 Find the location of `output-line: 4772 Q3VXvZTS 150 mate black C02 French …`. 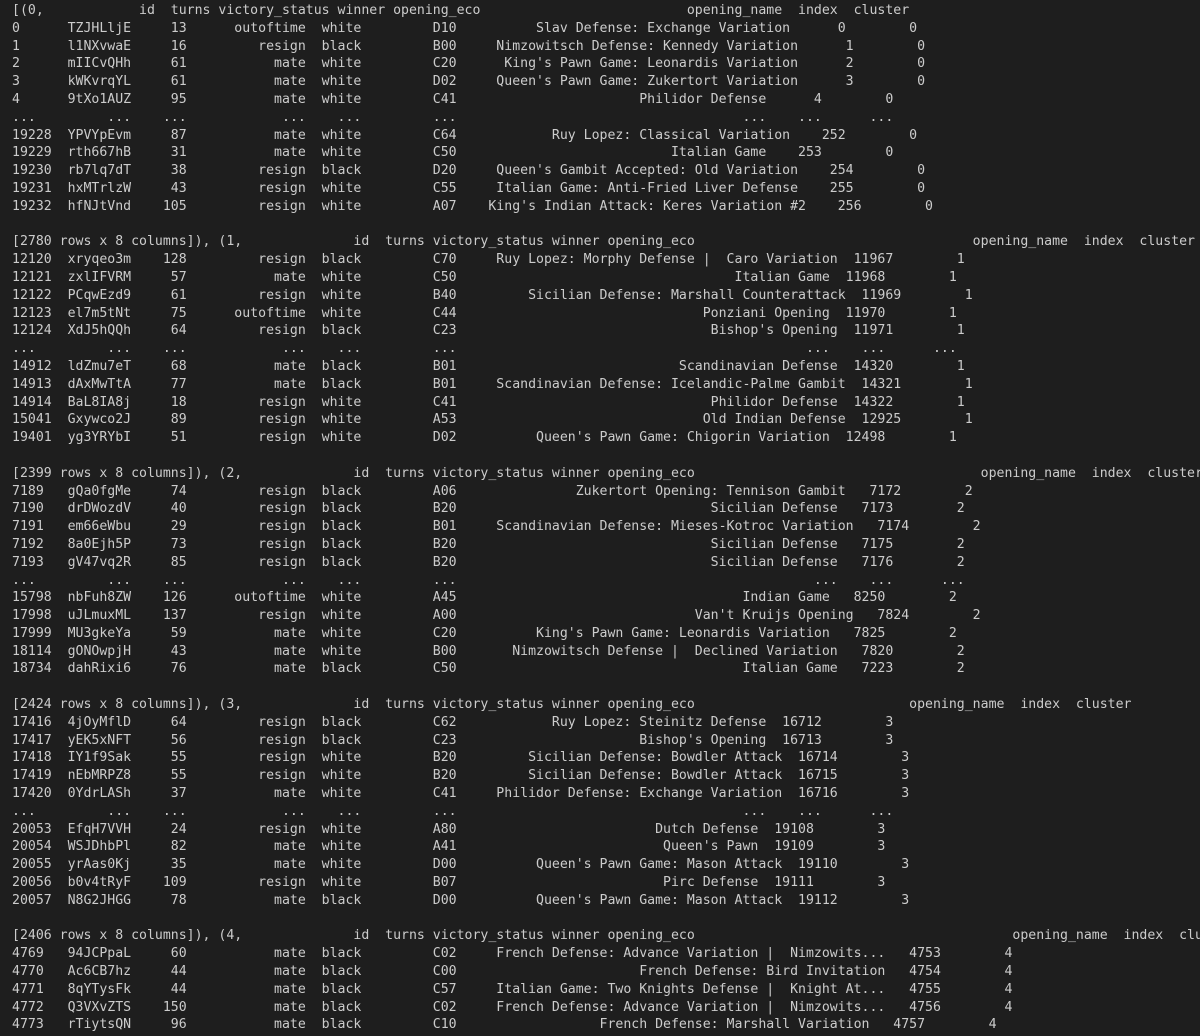

output-line: 4772 Q3VXvZTS 150 mate black C02 French … is located at coordinates (512, 1007).